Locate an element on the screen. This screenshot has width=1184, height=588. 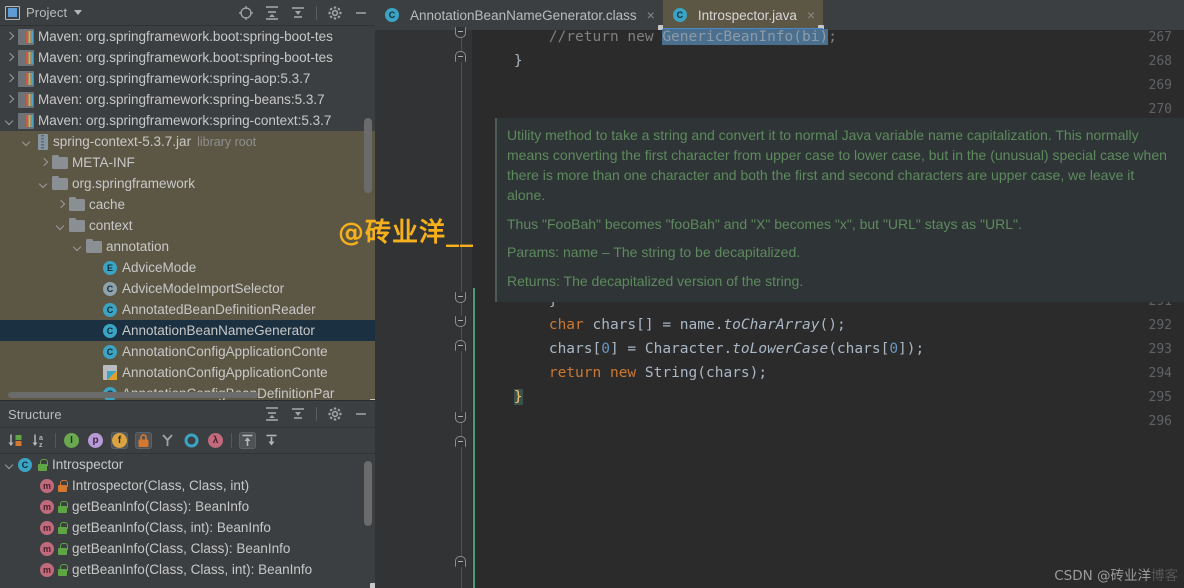
lambda-icon: λ is located at coordinates (215, 440).